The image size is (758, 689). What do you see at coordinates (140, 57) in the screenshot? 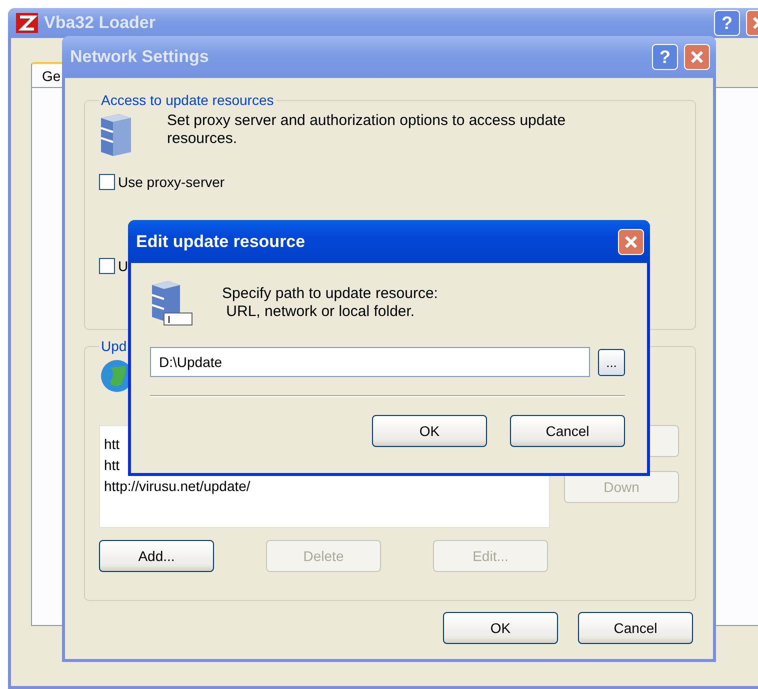
I see `dialog-title: Network Settings` at bounding box center [140, 57].